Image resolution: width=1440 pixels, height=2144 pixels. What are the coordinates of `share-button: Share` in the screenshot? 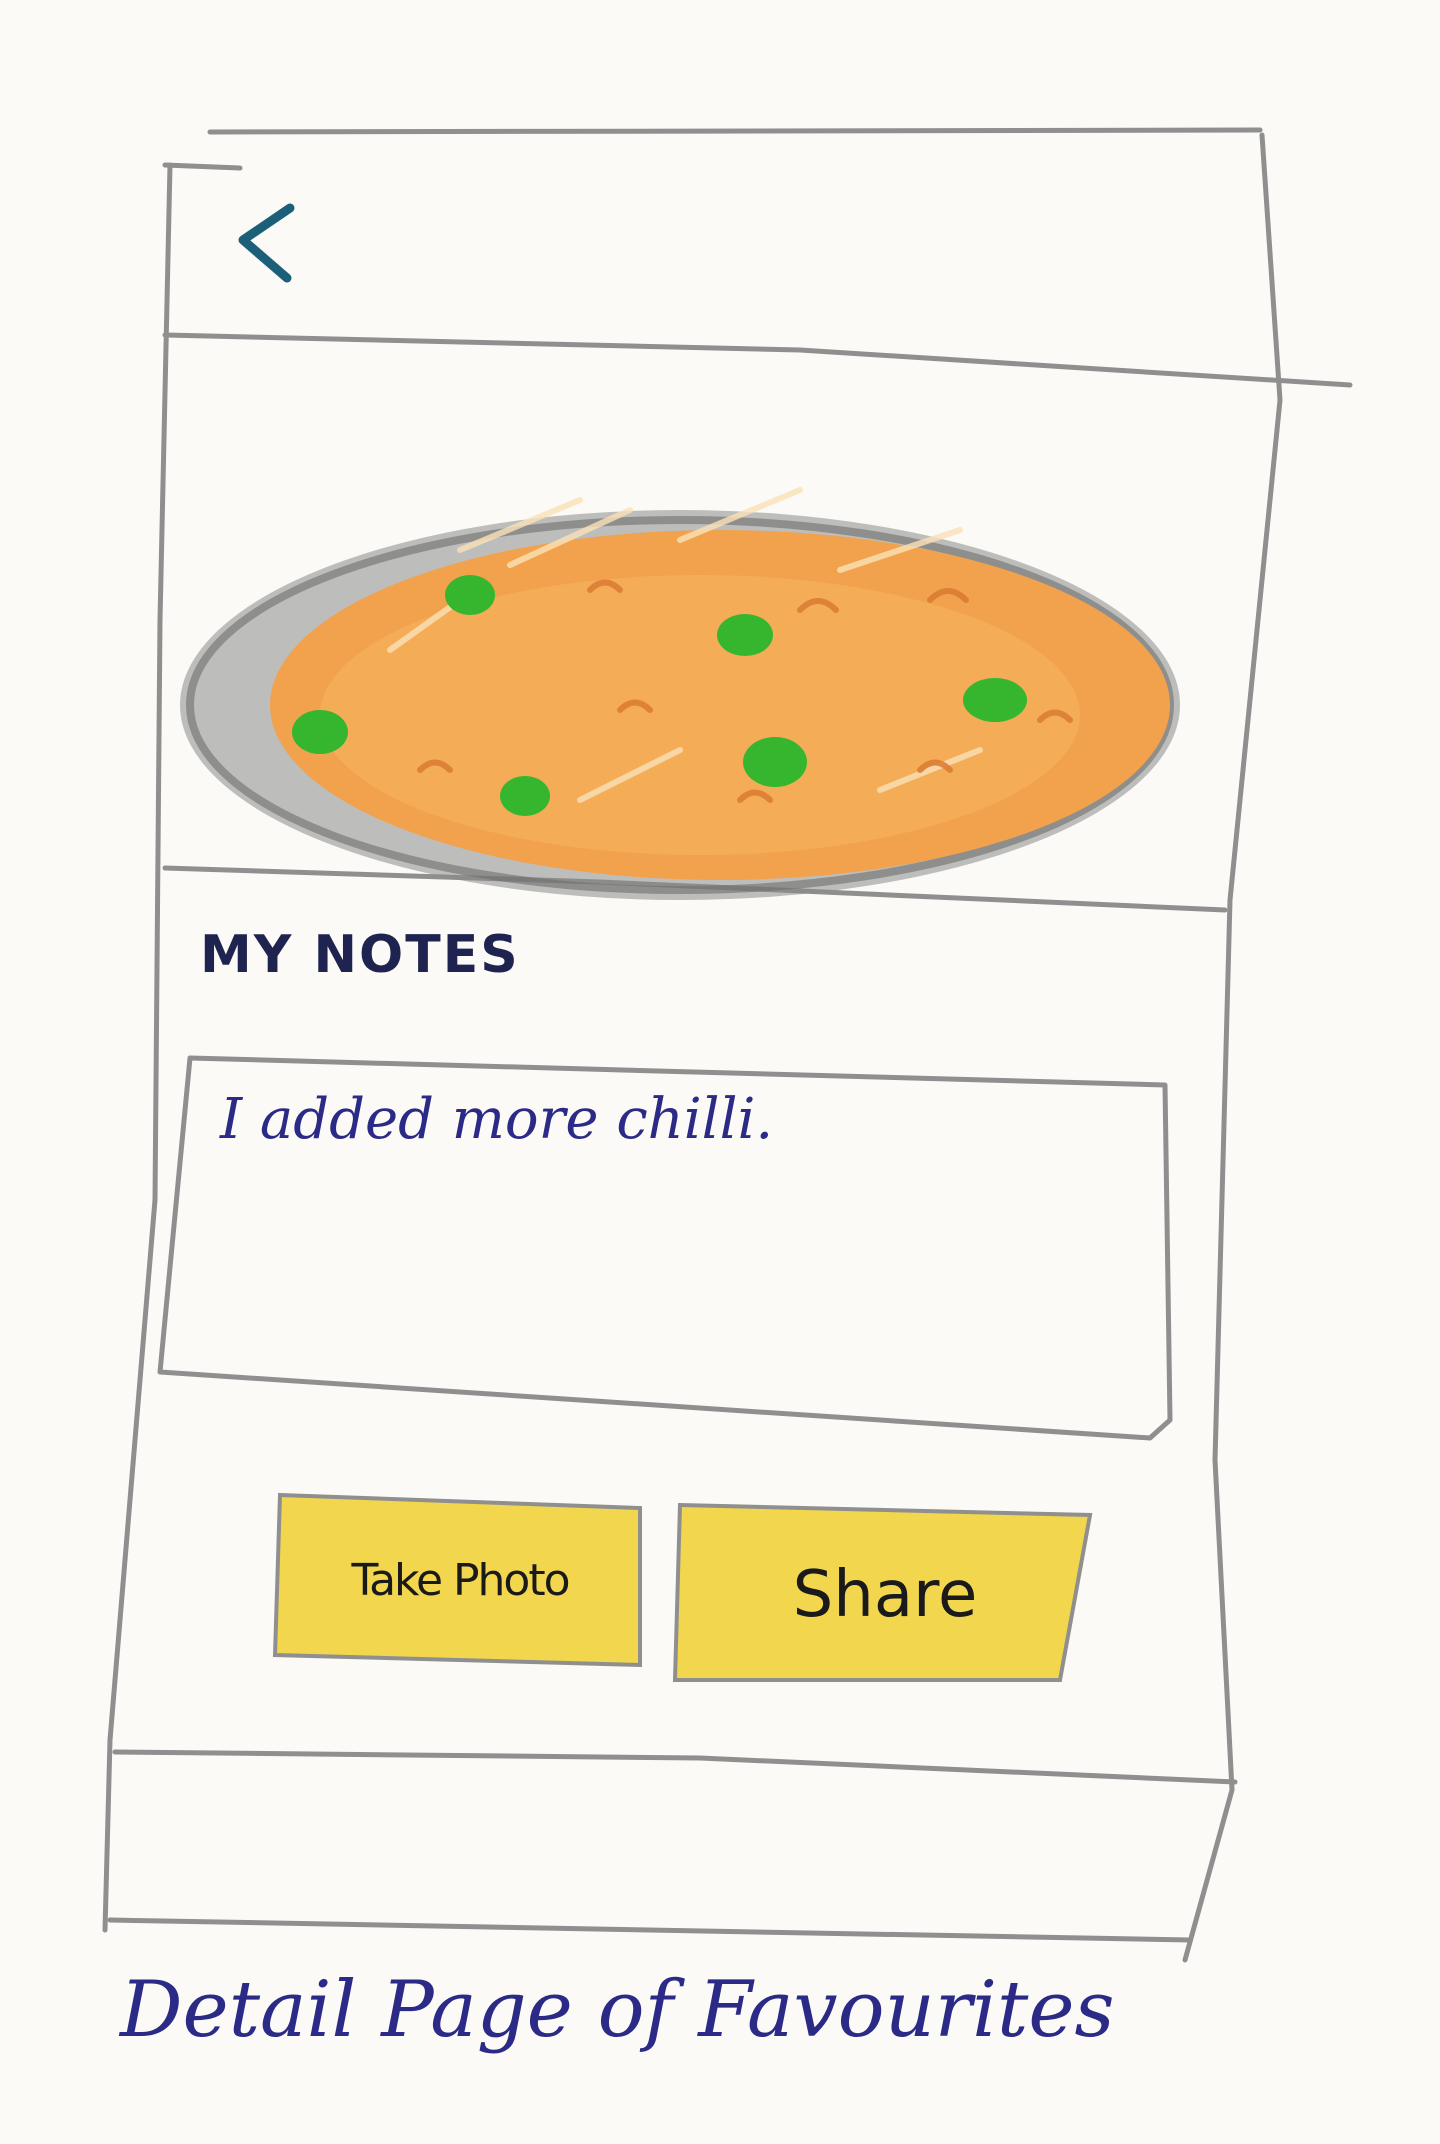 It's located at (885, 1595).